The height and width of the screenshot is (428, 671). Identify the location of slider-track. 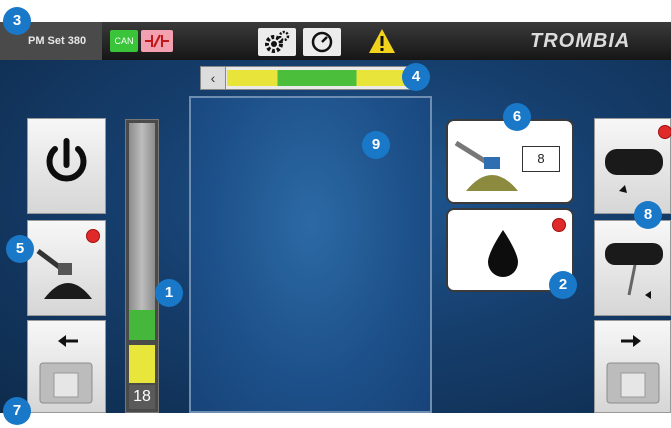
(317, 78).